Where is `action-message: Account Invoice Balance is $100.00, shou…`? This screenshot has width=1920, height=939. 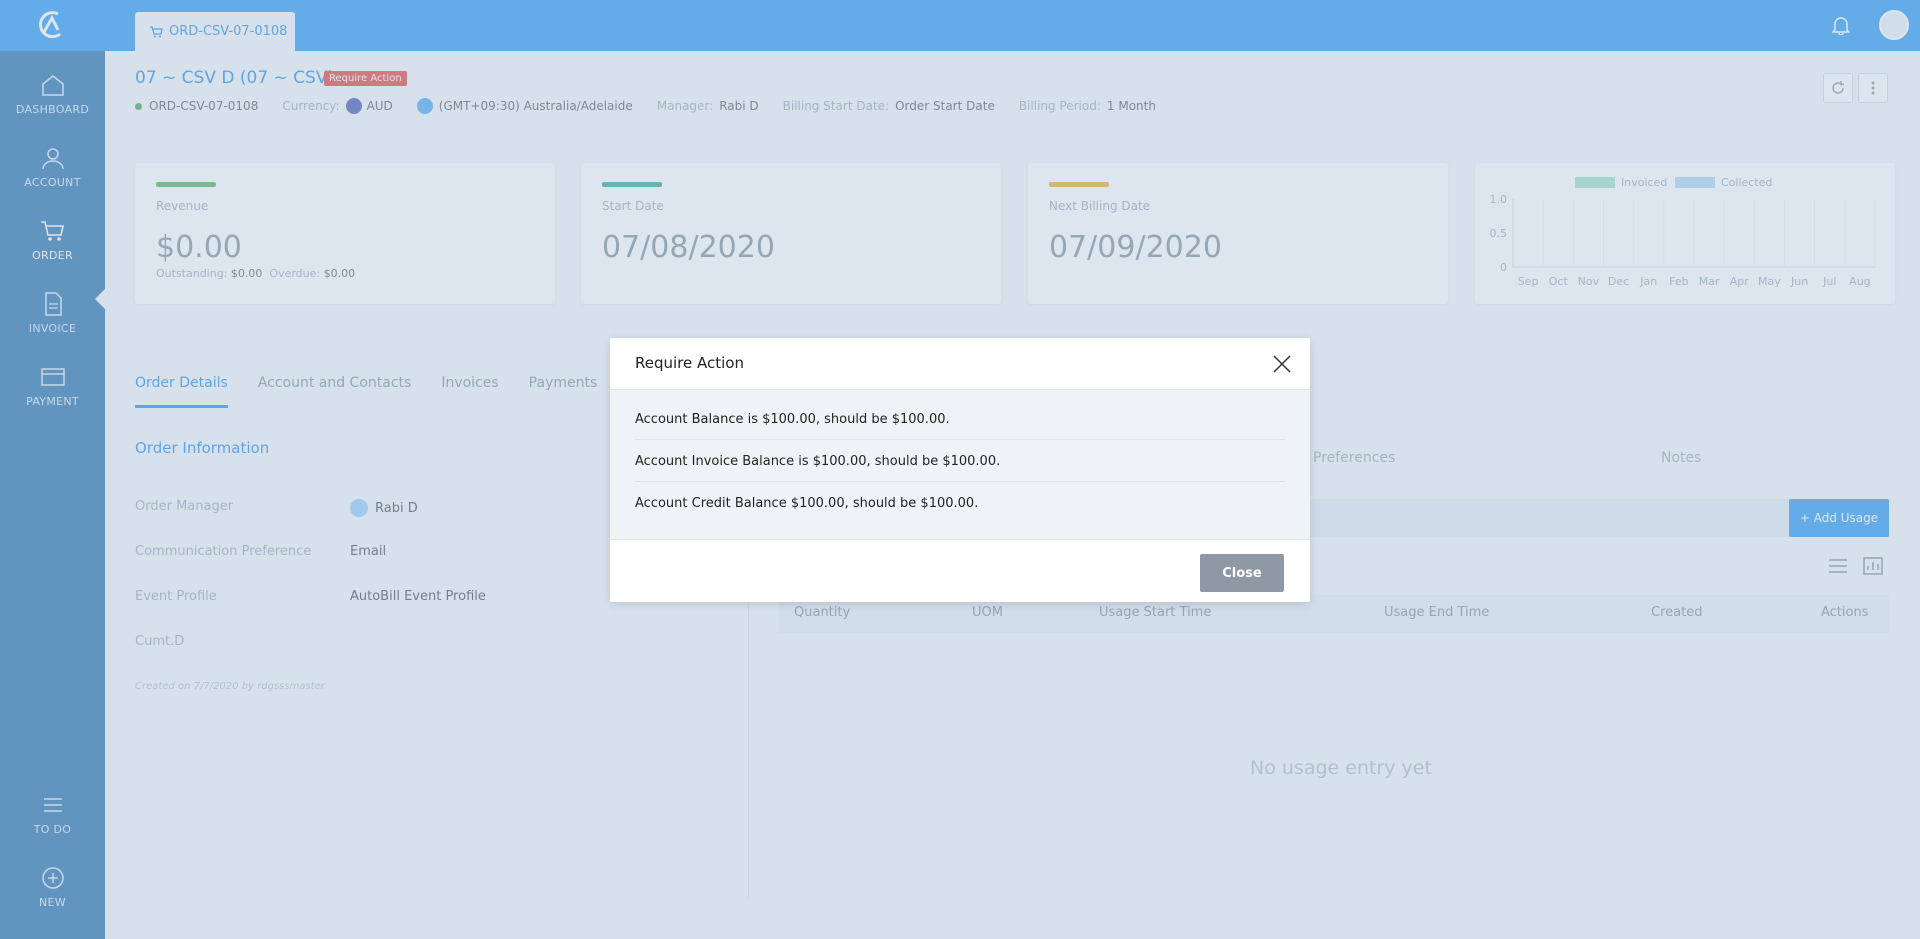
action-message: Account Invoice Balance is $100.00, shou… is located at coordinates (960, 468).